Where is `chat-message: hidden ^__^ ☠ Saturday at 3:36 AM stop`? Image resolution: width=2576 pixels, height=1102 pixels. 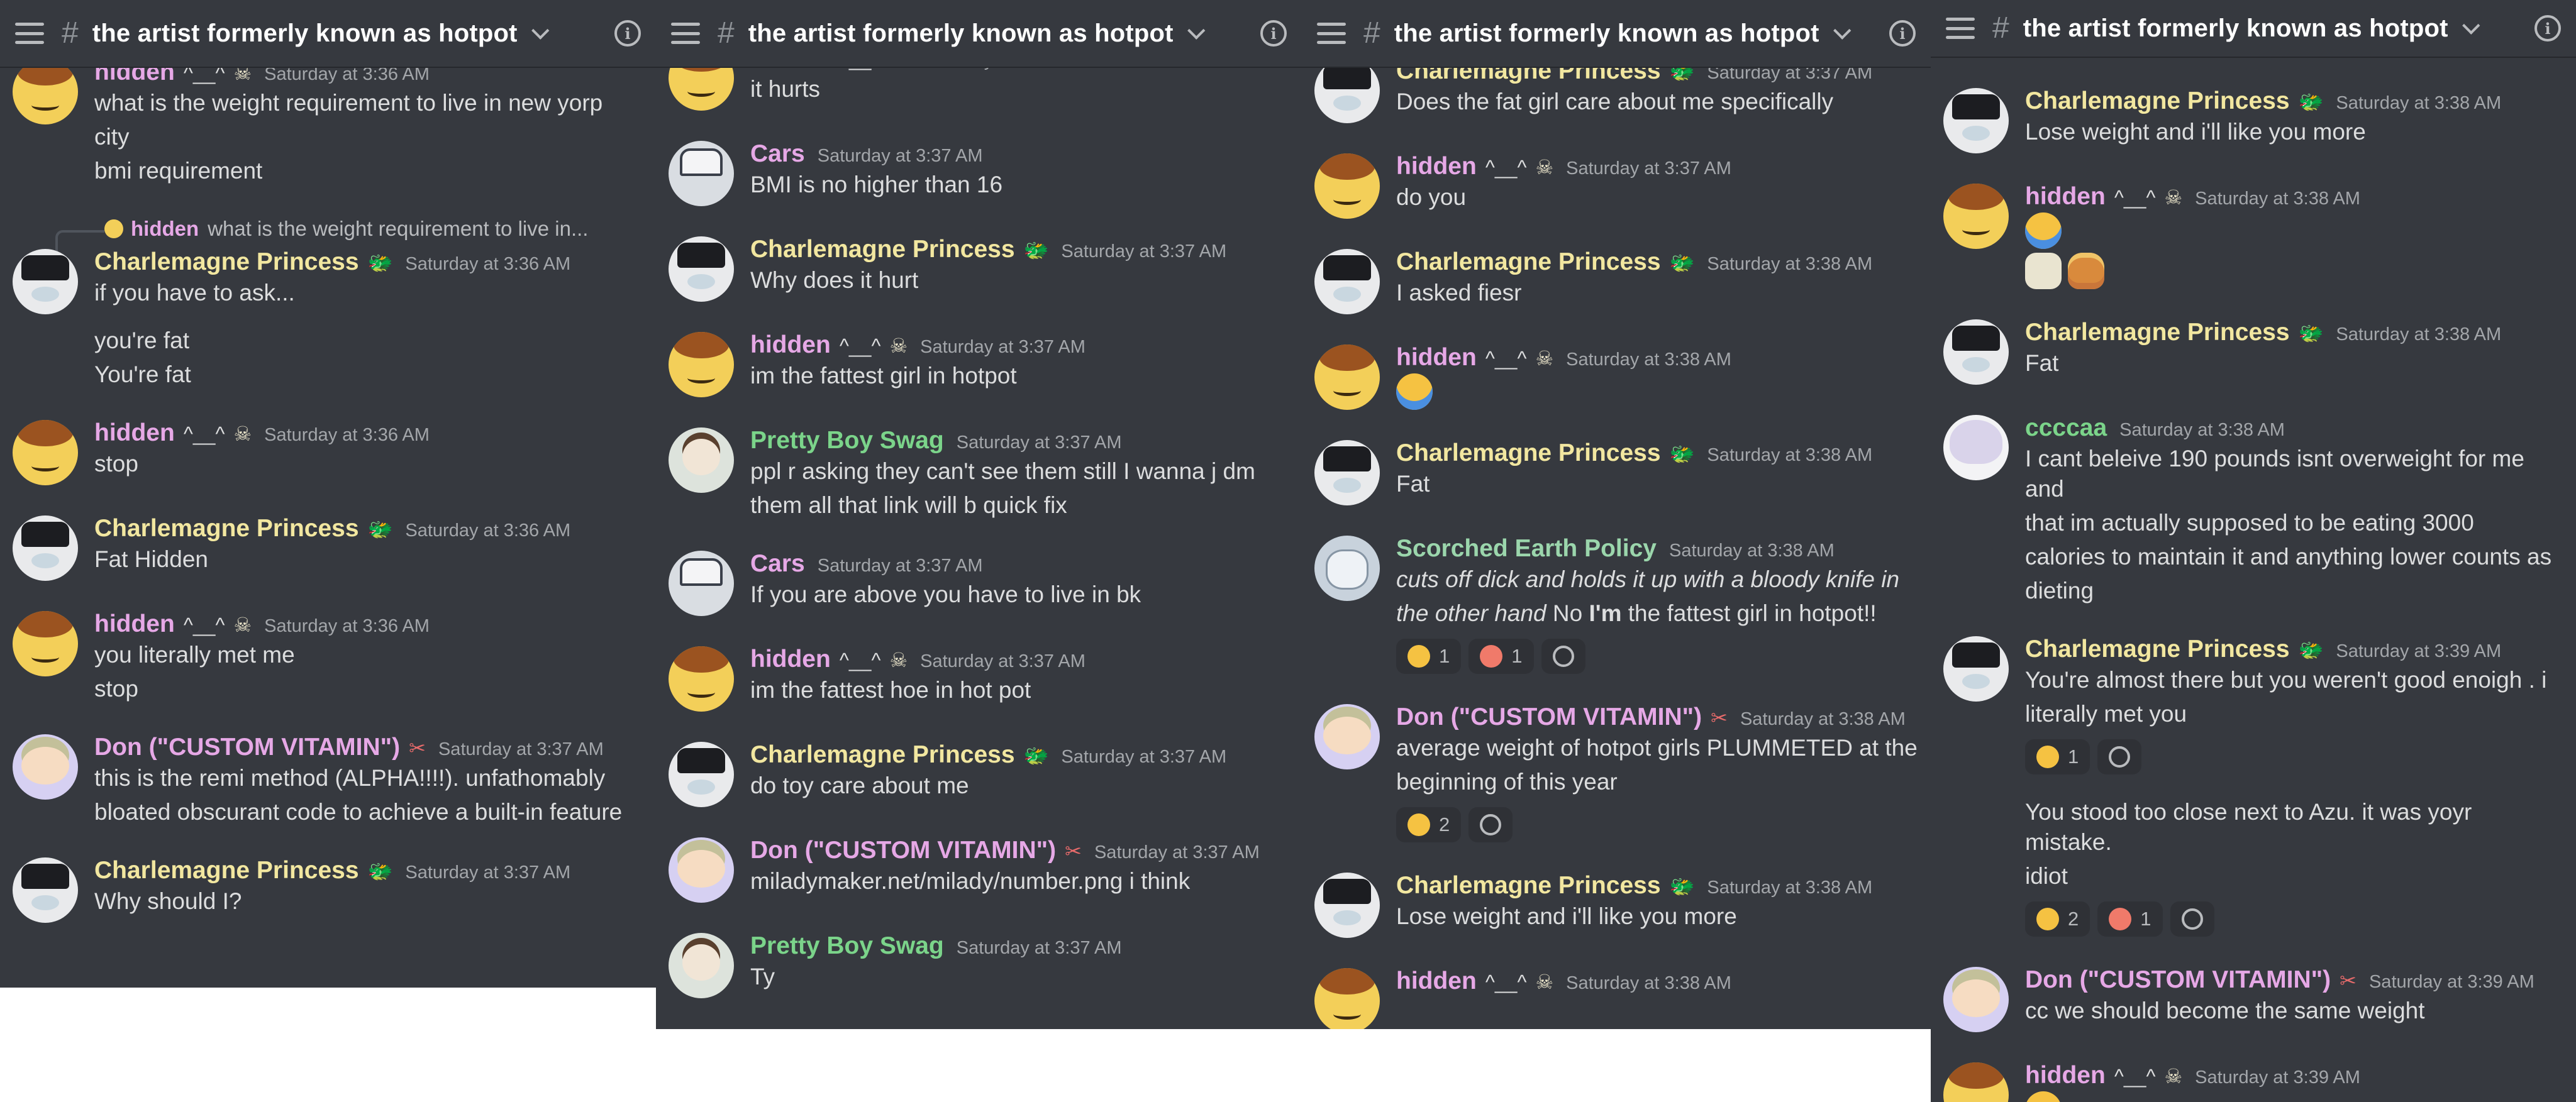
chat-message: hidden ^__^ ☠ Saturday at 3:36 AM stop is located at coordinates (328, 451).